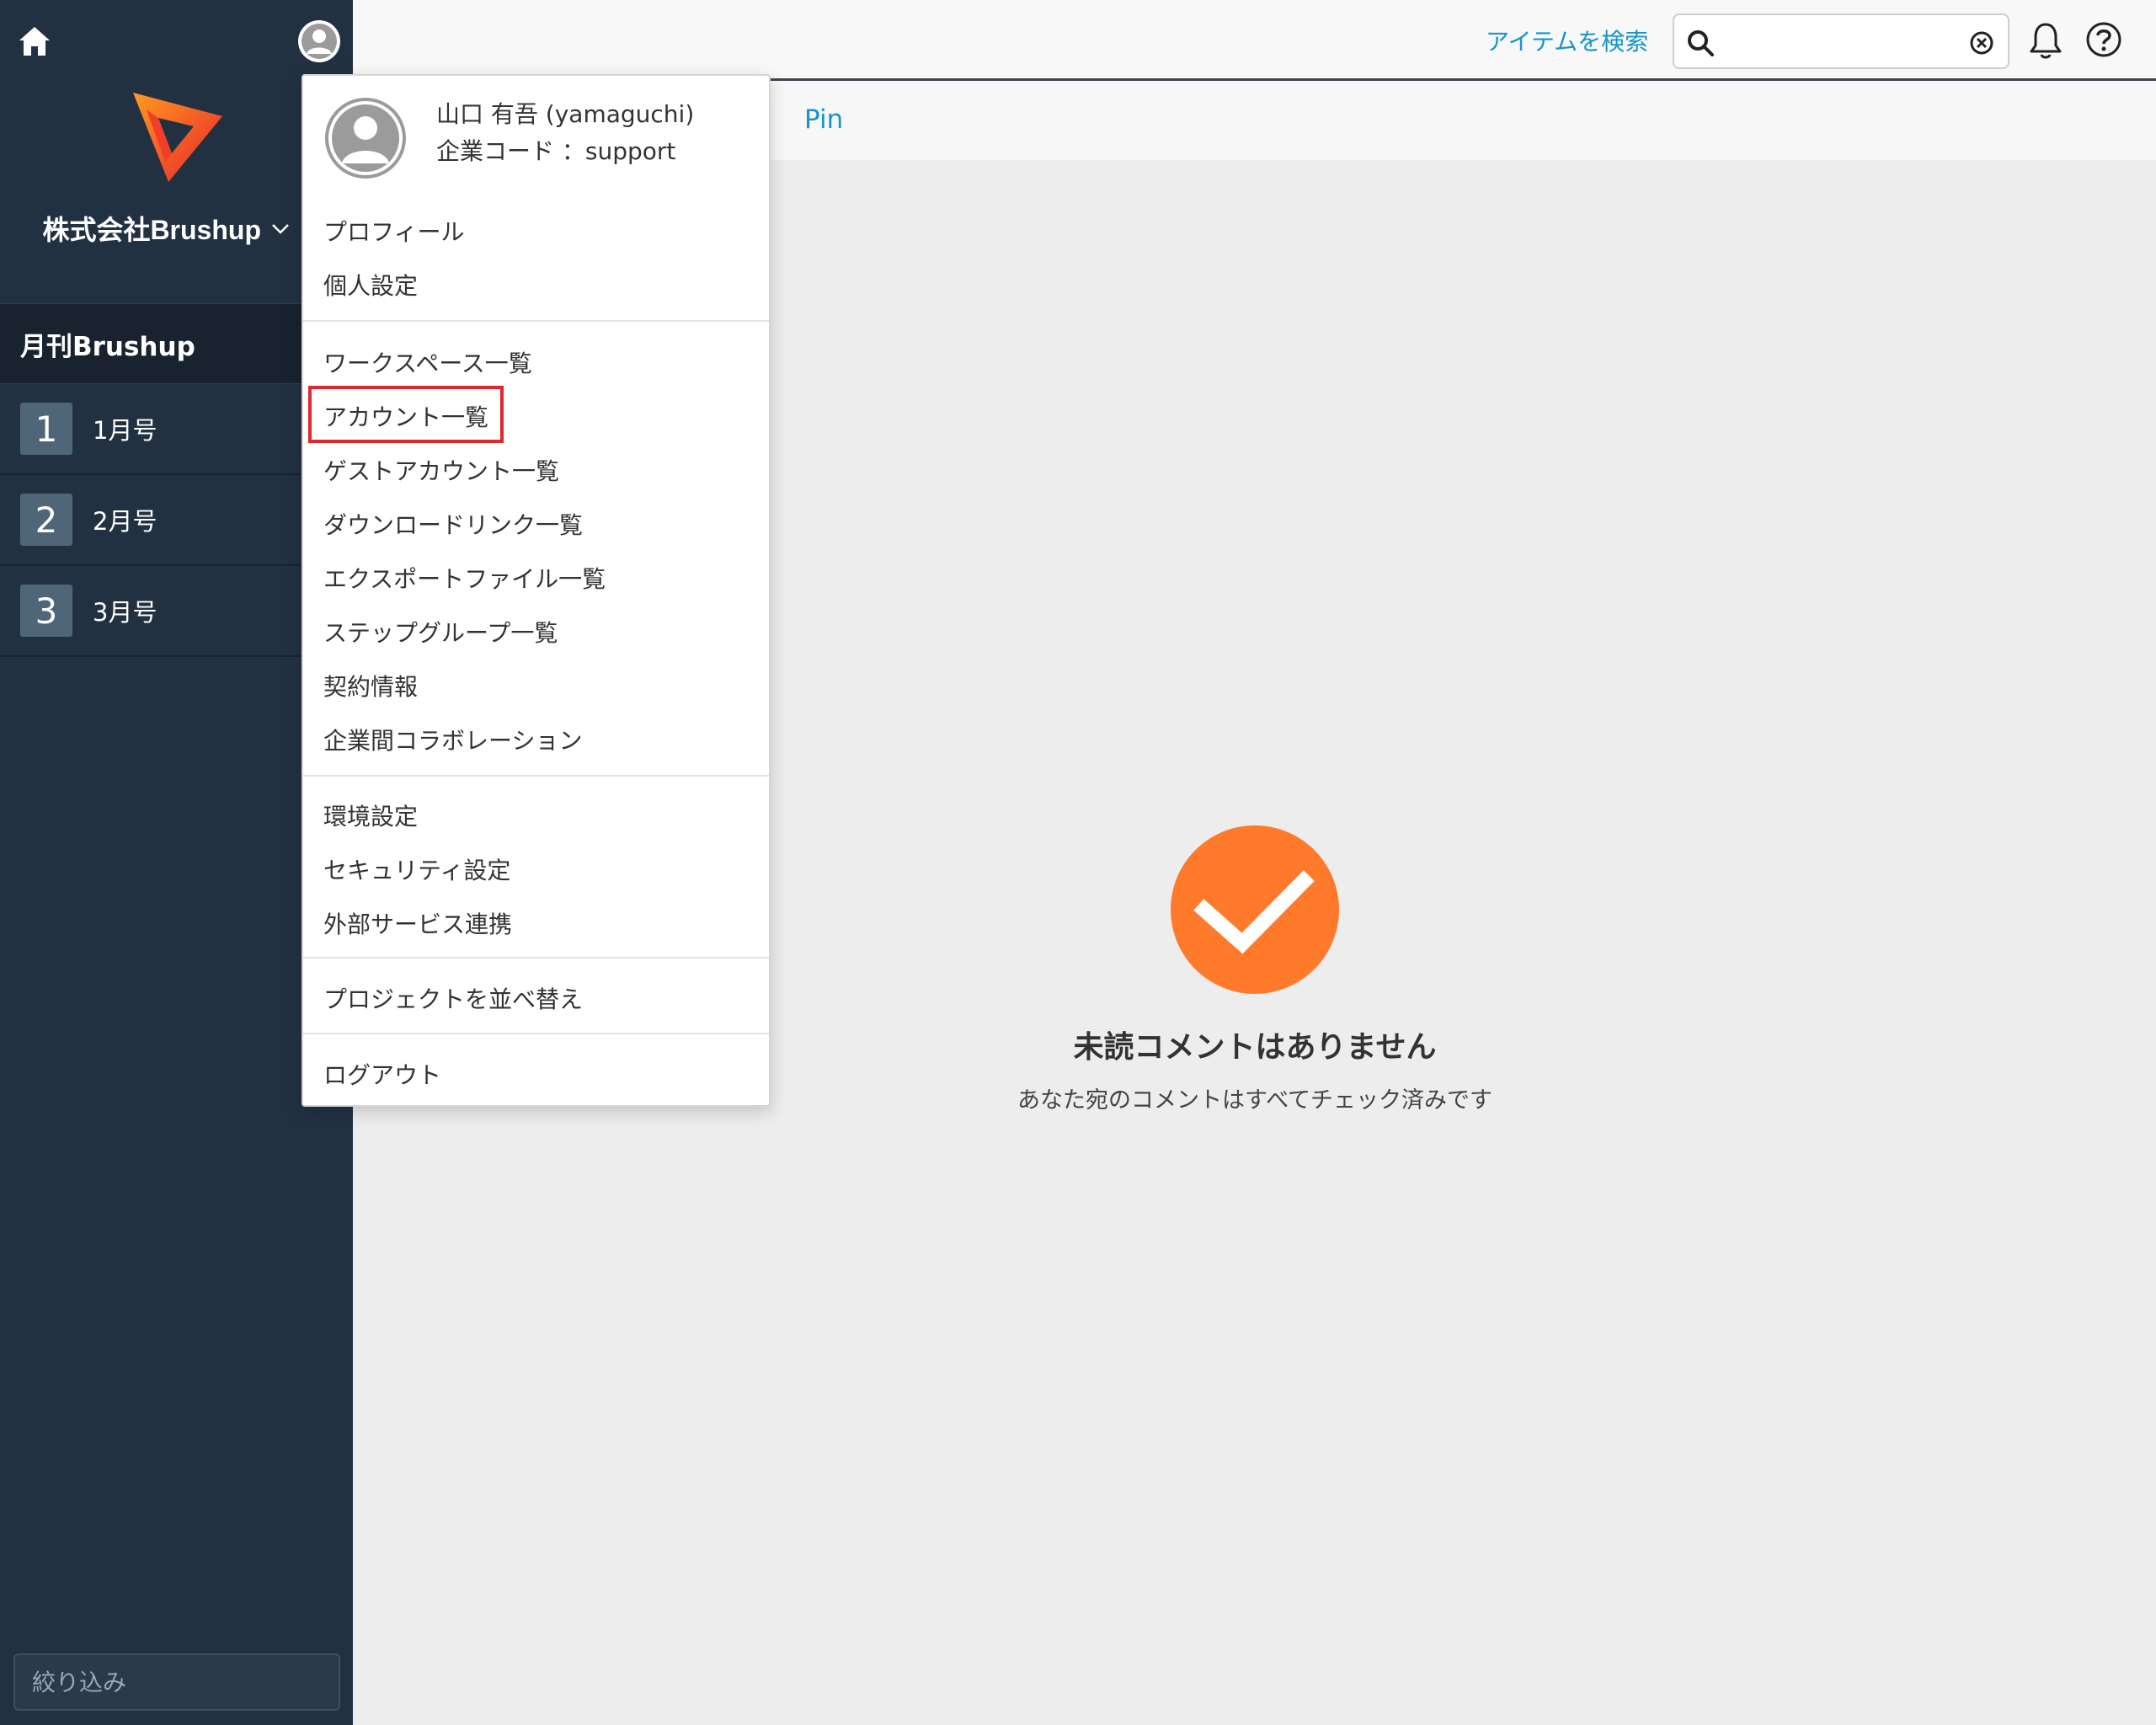 The image size is (2156, 1725). What do you see at coordinates (533, 284) in the screenshot?
I see `menu-item-personal-settings: 個人設定` at bounding box center [533, 284].